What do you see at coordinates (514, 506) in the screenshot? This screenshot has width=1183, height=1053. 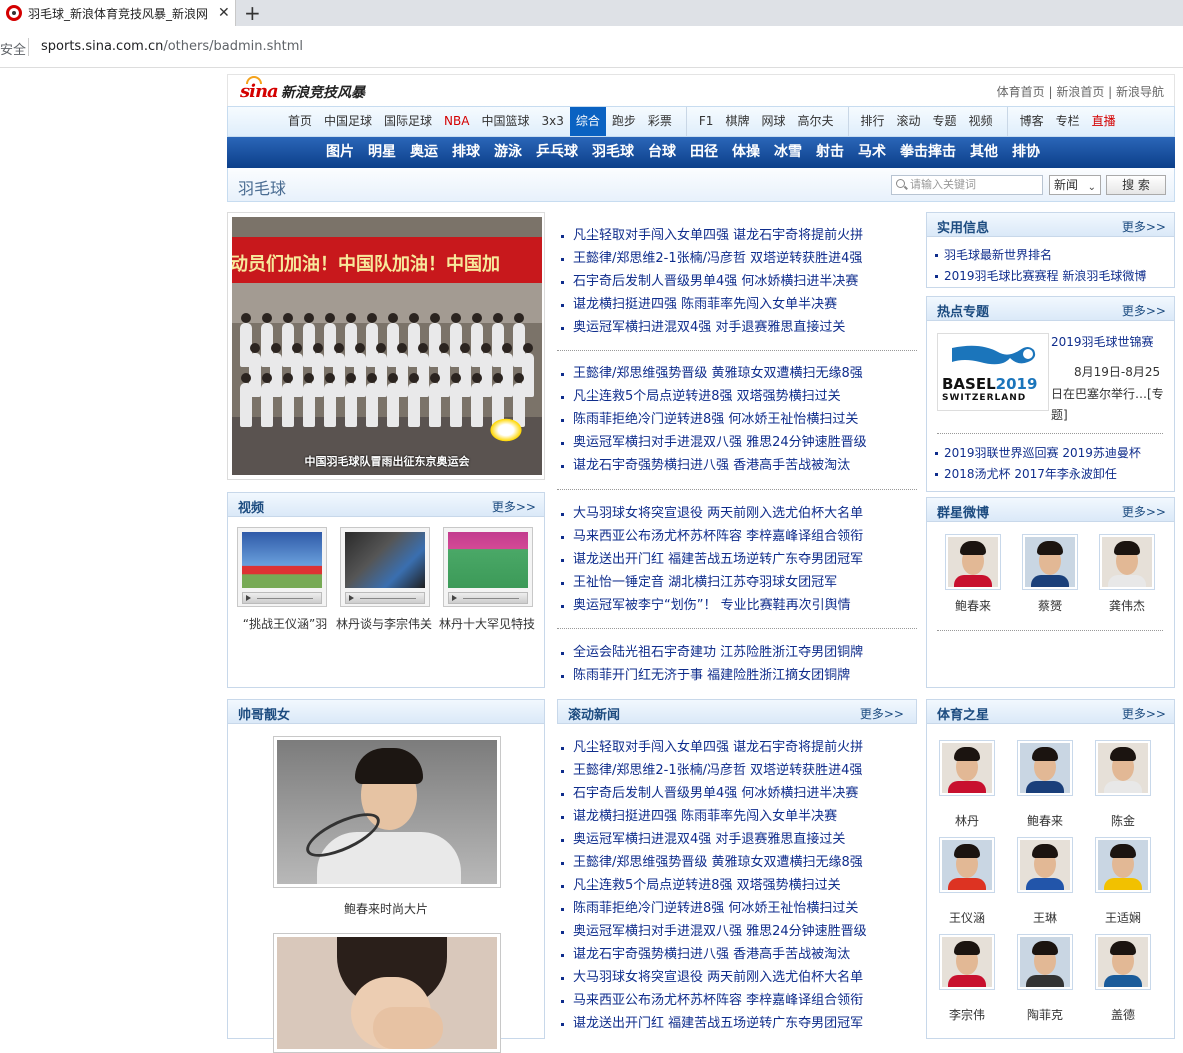 I see `video-more-link: 更多>>` at bounding box center [514, 506].